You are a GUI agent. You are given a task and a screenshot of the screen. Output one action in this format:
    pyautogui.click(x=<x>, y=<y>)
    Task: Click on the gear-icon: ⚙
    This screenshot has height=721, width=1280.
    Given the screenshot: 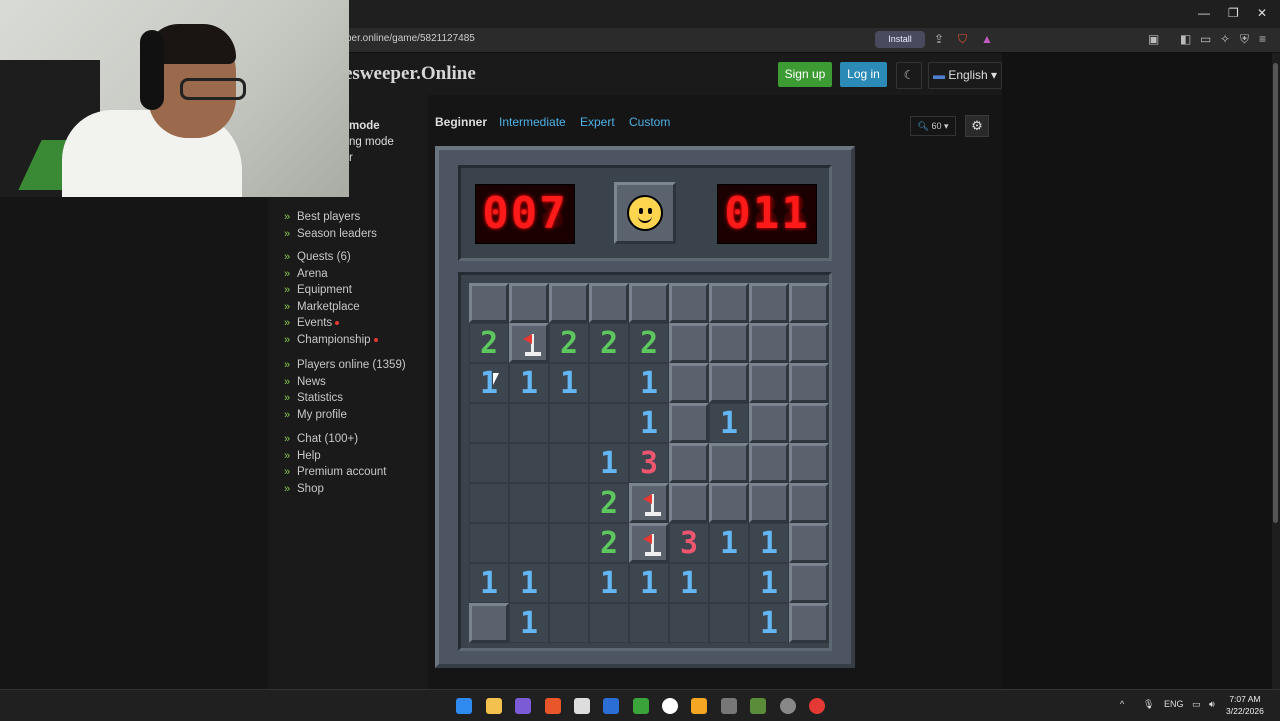 What is the action you would take?
    pyautogui.click(x=977, y=126)
    